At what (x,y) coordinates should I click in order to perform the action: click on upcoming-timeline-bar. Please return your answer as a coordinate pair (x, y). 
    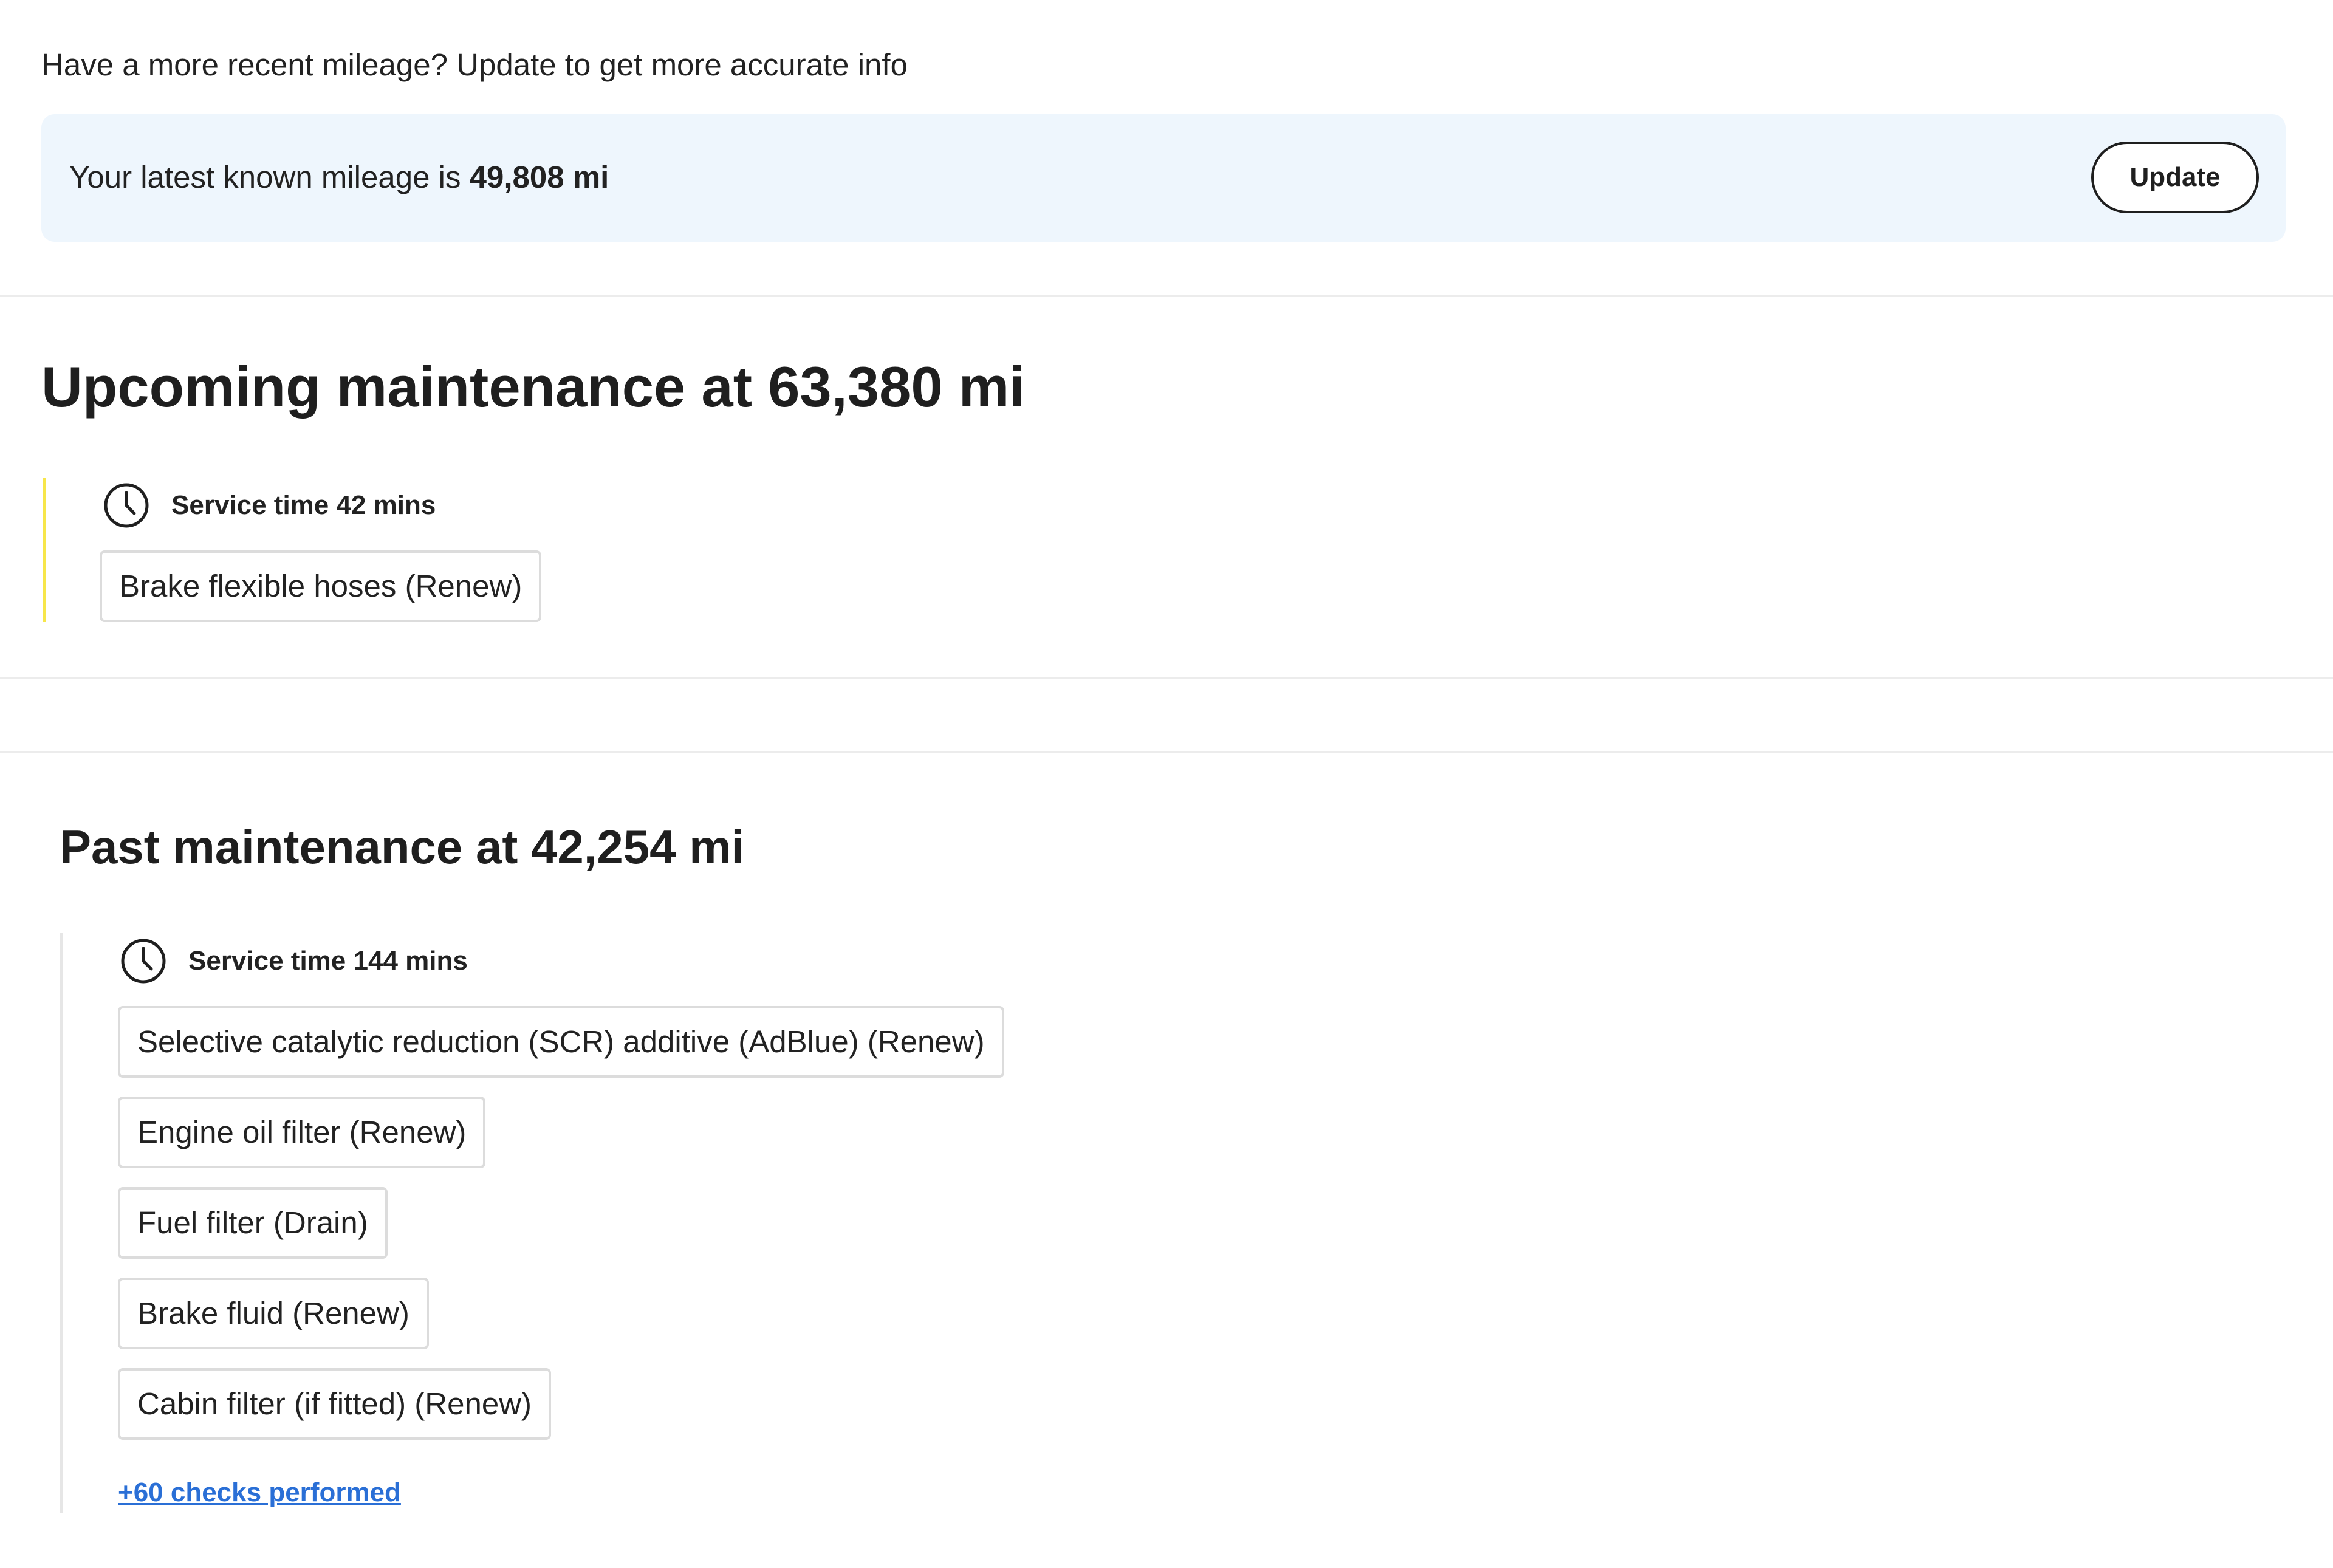
    Looking at the image, I should click on (44, 550).